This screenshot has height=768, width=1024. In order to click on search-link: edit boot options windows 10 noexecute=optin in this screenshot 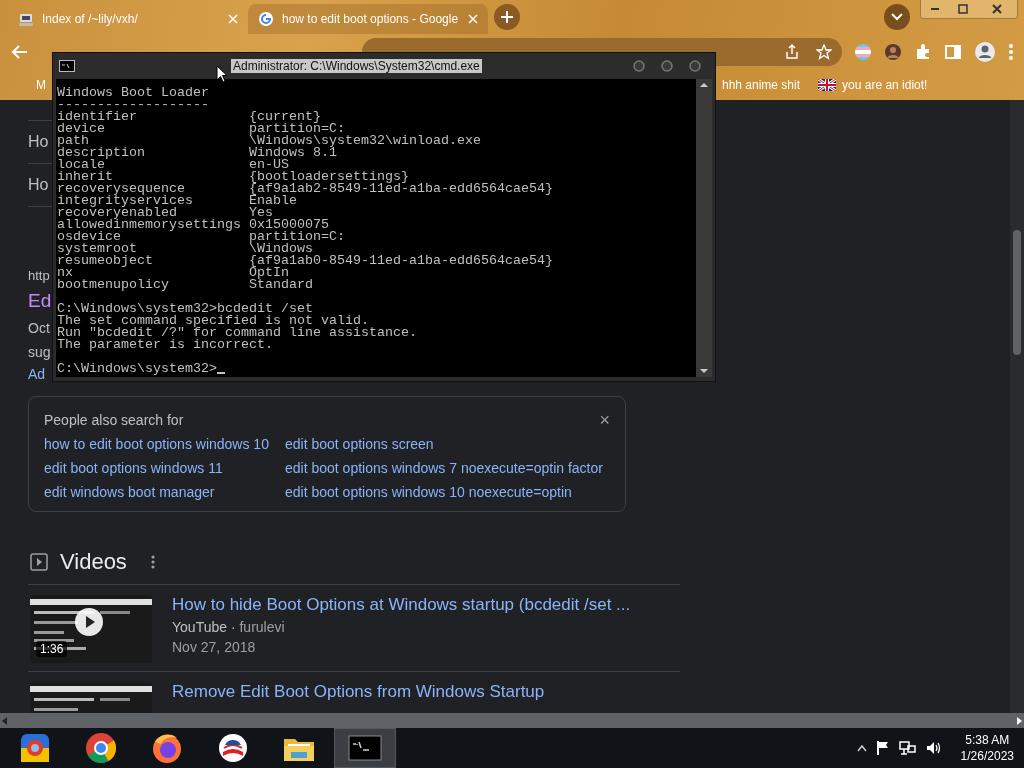, I will do `click(447, 492)`.